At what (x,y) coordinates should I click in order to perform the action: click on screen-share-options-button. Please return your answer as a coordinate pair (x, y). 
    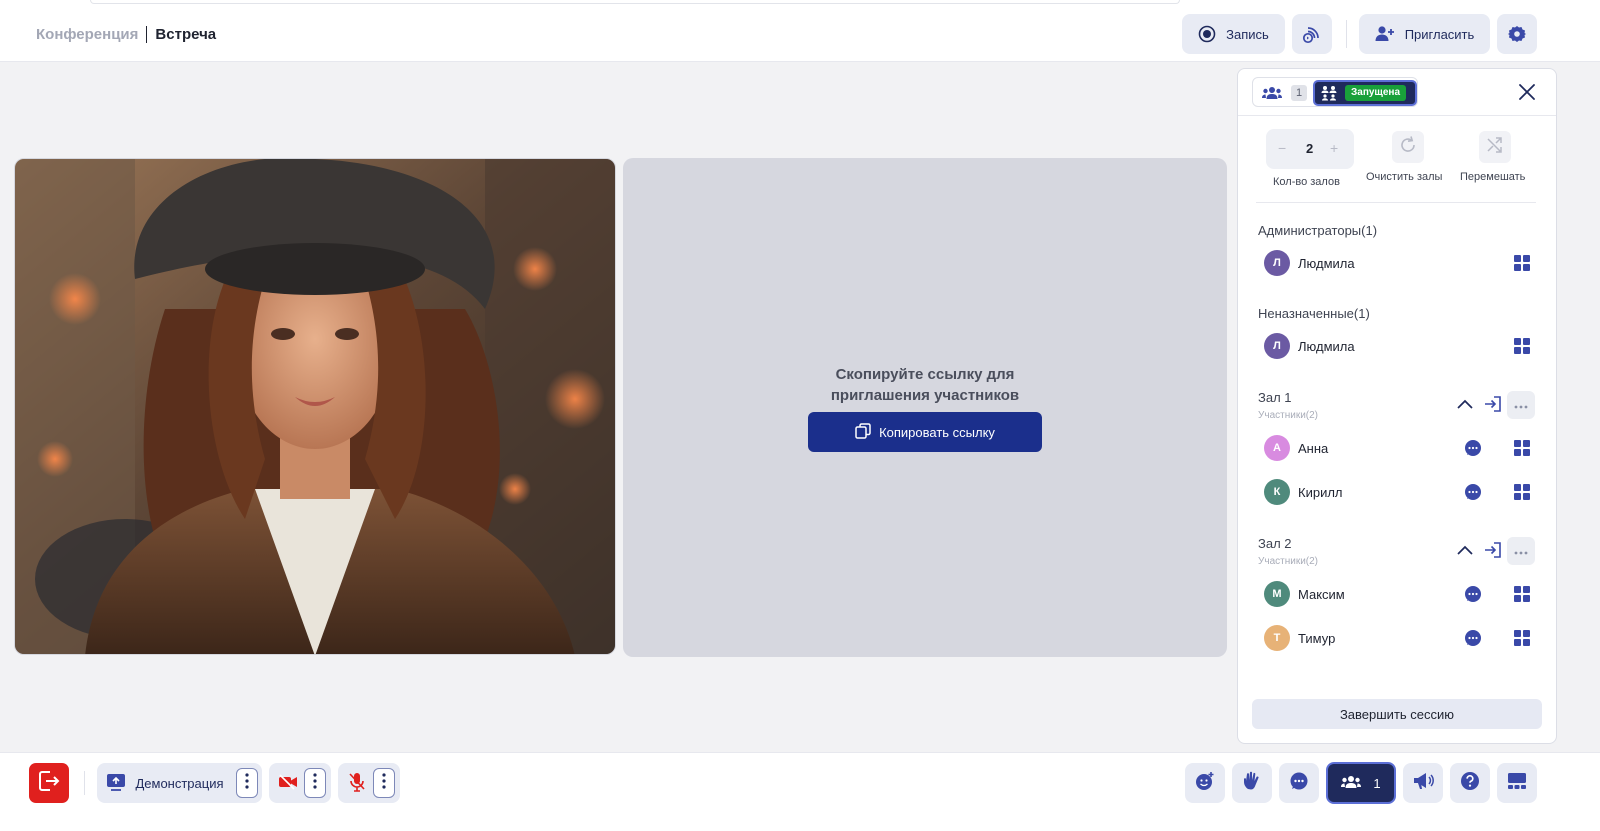
    Looking at the image, I should click on (247, 783).